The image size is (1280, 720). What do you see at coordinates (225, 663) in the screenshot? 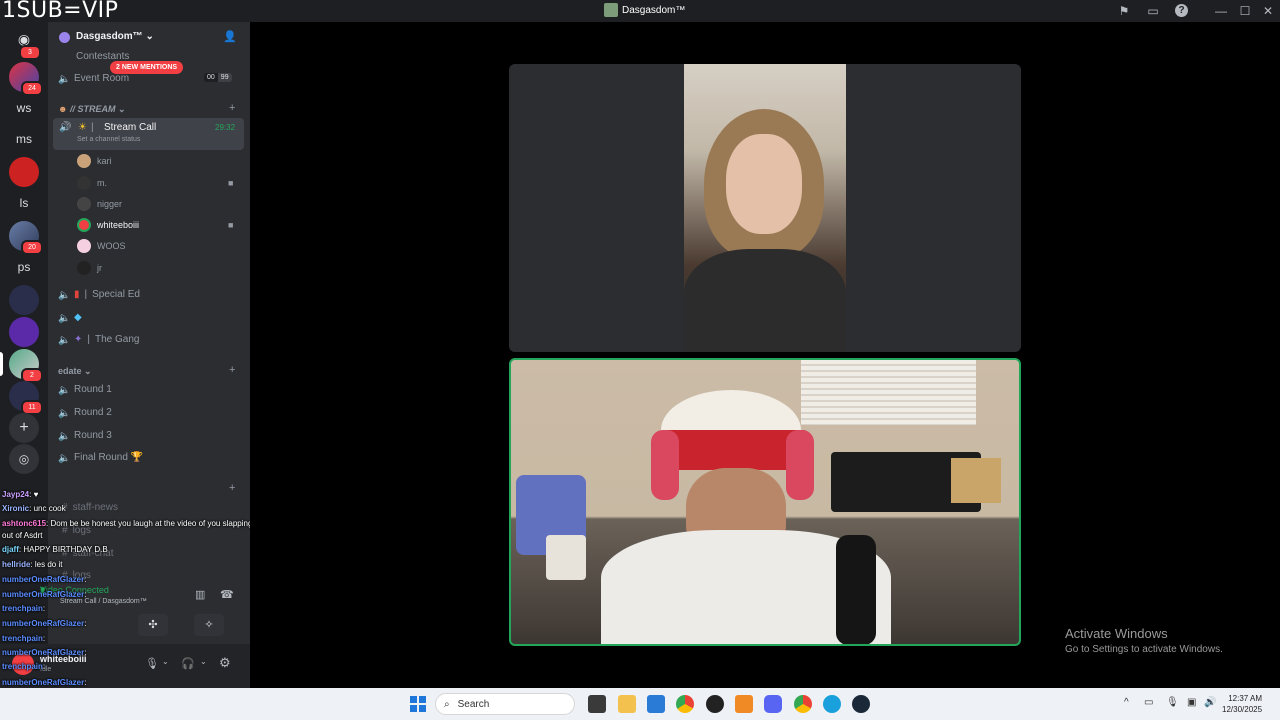
I see `gear-icon: ⚙` at bounding box center [225, 663].